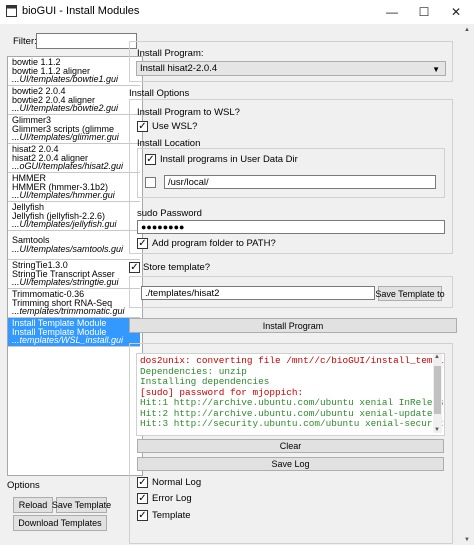 The height and width of the screenshot is (545, 474). Describe the element at coordinates (142, 515) in the screenshot. I see `template-log-checkbox: ✓` at that location.